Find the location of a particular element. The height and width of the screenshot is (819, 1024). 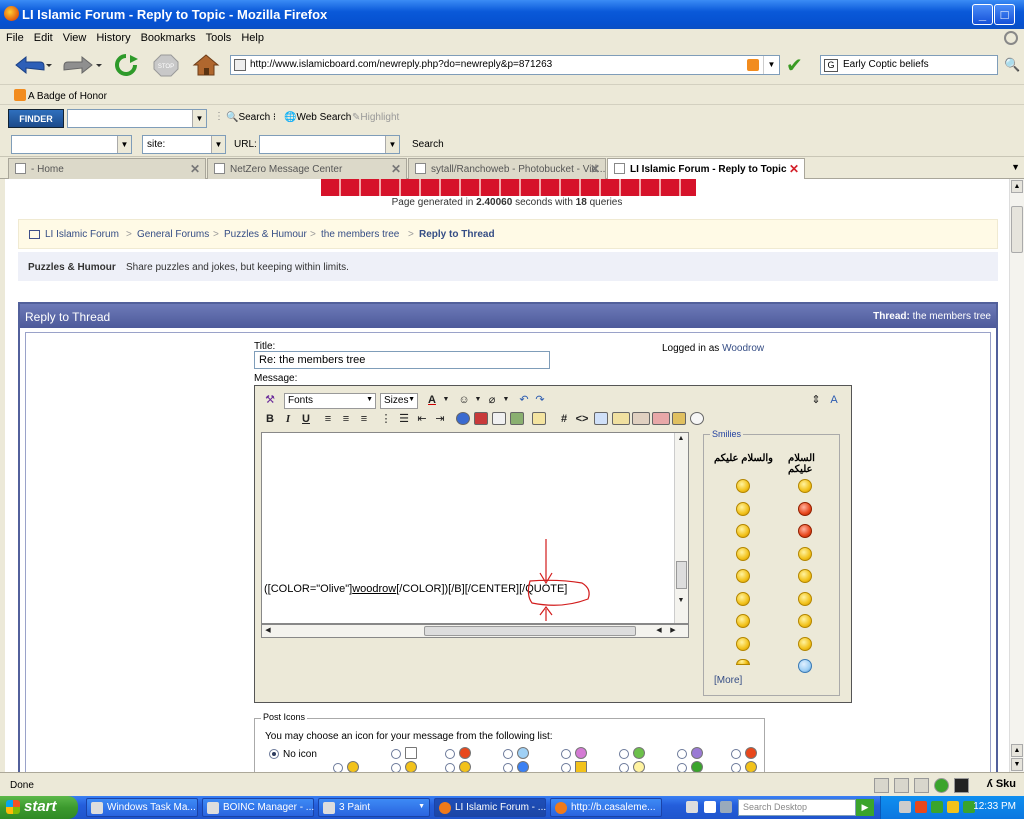

forum-home-icon is located at coordinates (34, 234).